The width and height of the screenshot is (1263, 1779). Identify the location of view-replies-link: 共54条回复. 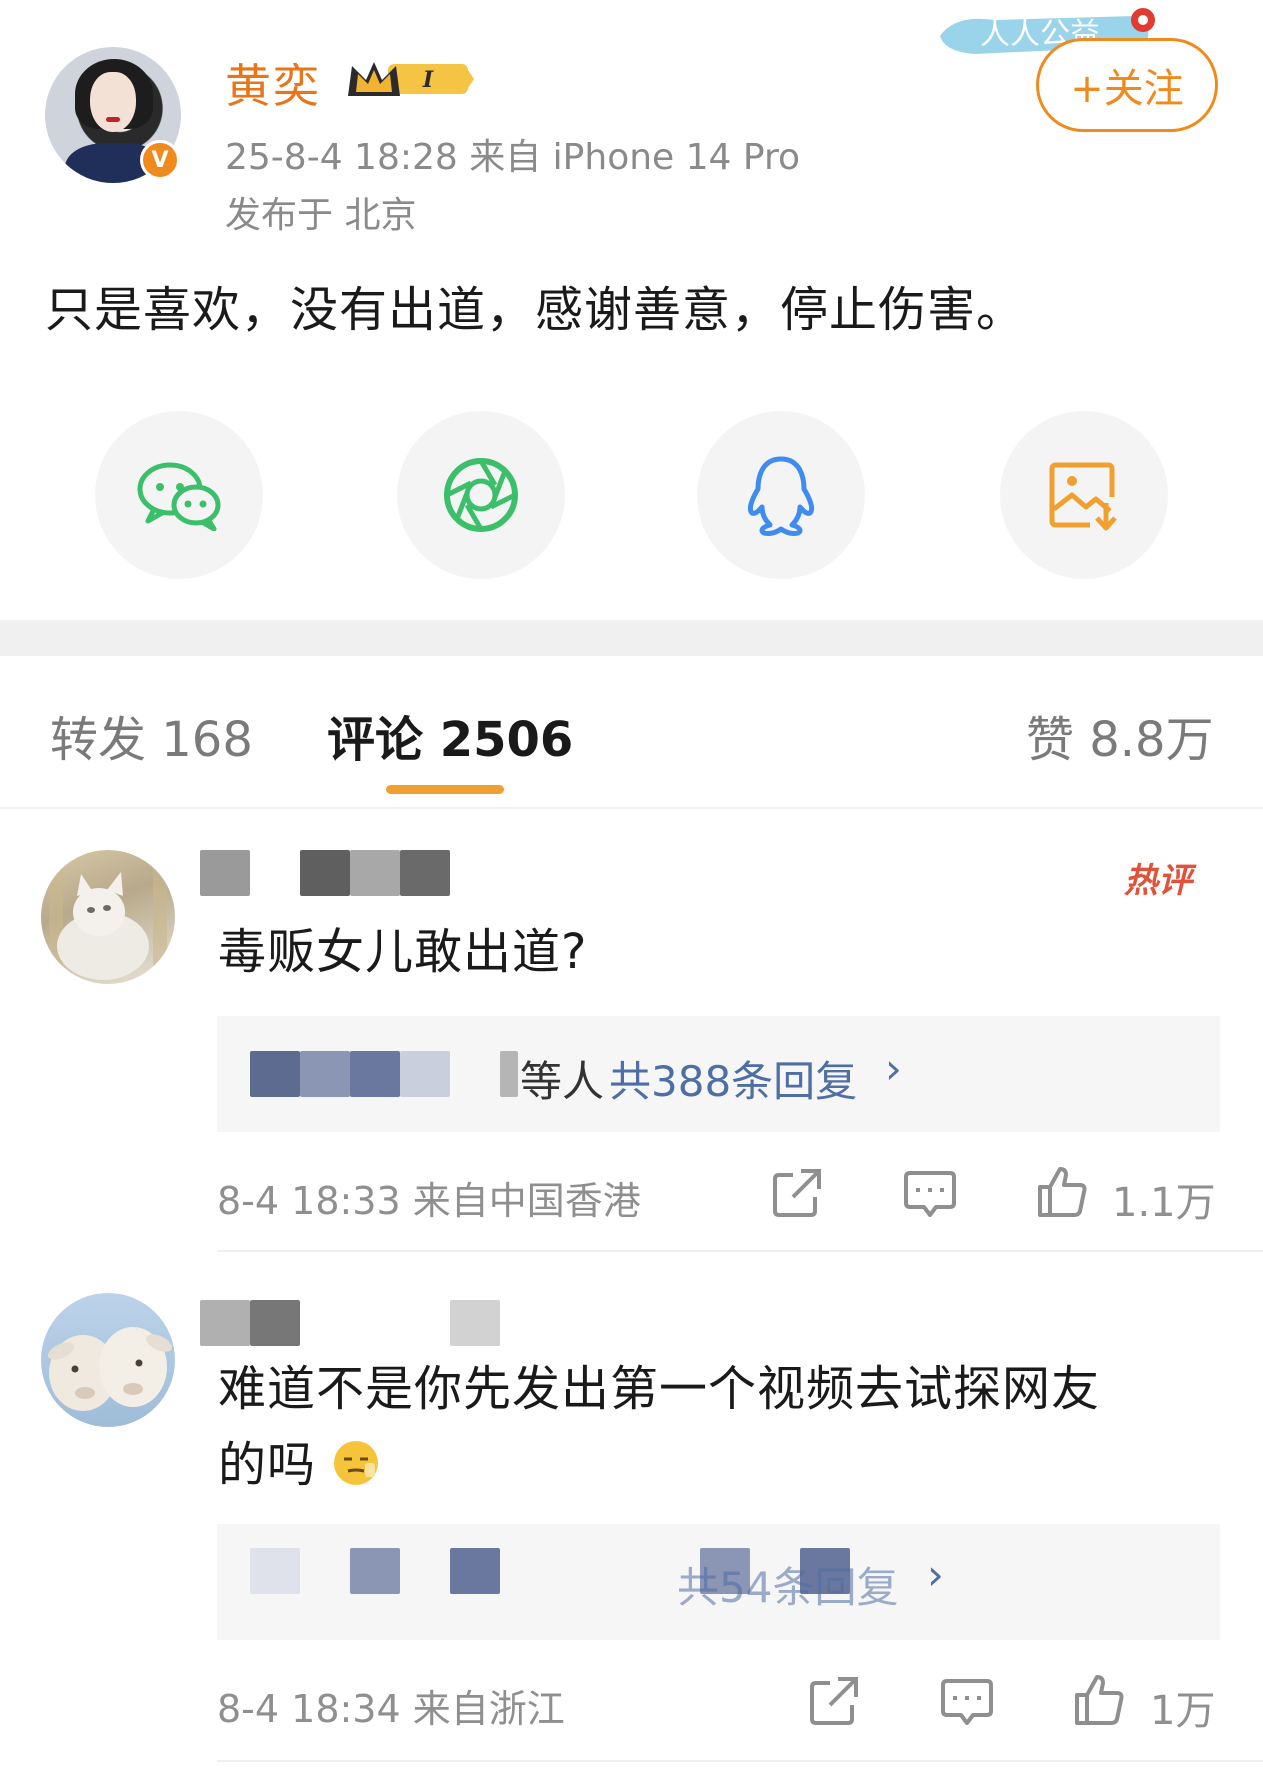
(787, 1584).